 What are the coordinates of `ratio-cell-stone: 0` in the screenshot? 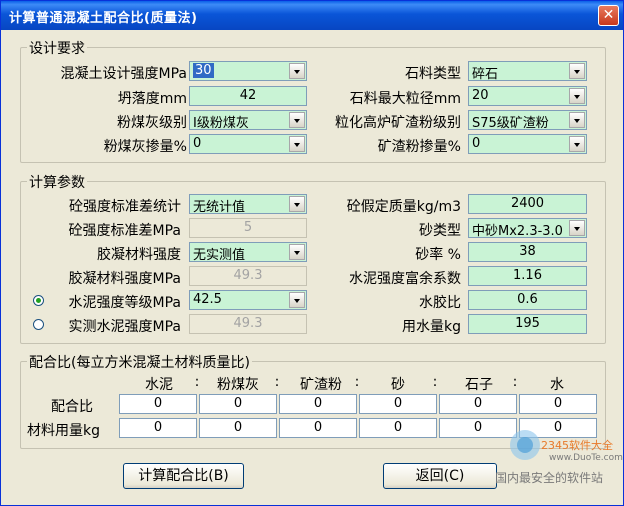 It's located at (478, 404).